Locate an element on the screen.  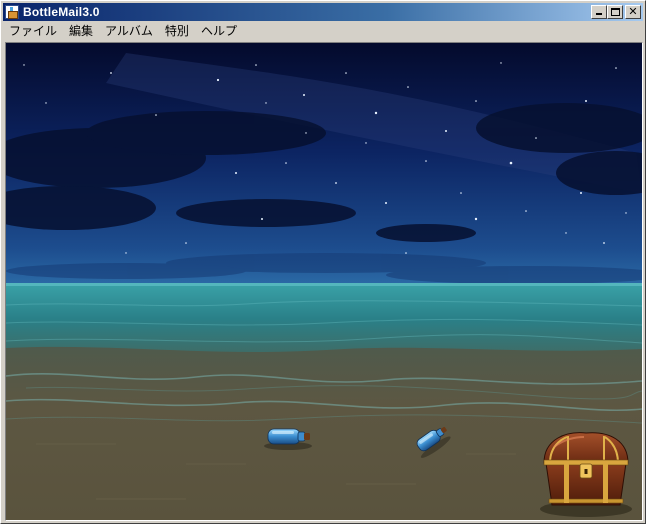
close-icon: ✕ is located at coordinates (633, 11).